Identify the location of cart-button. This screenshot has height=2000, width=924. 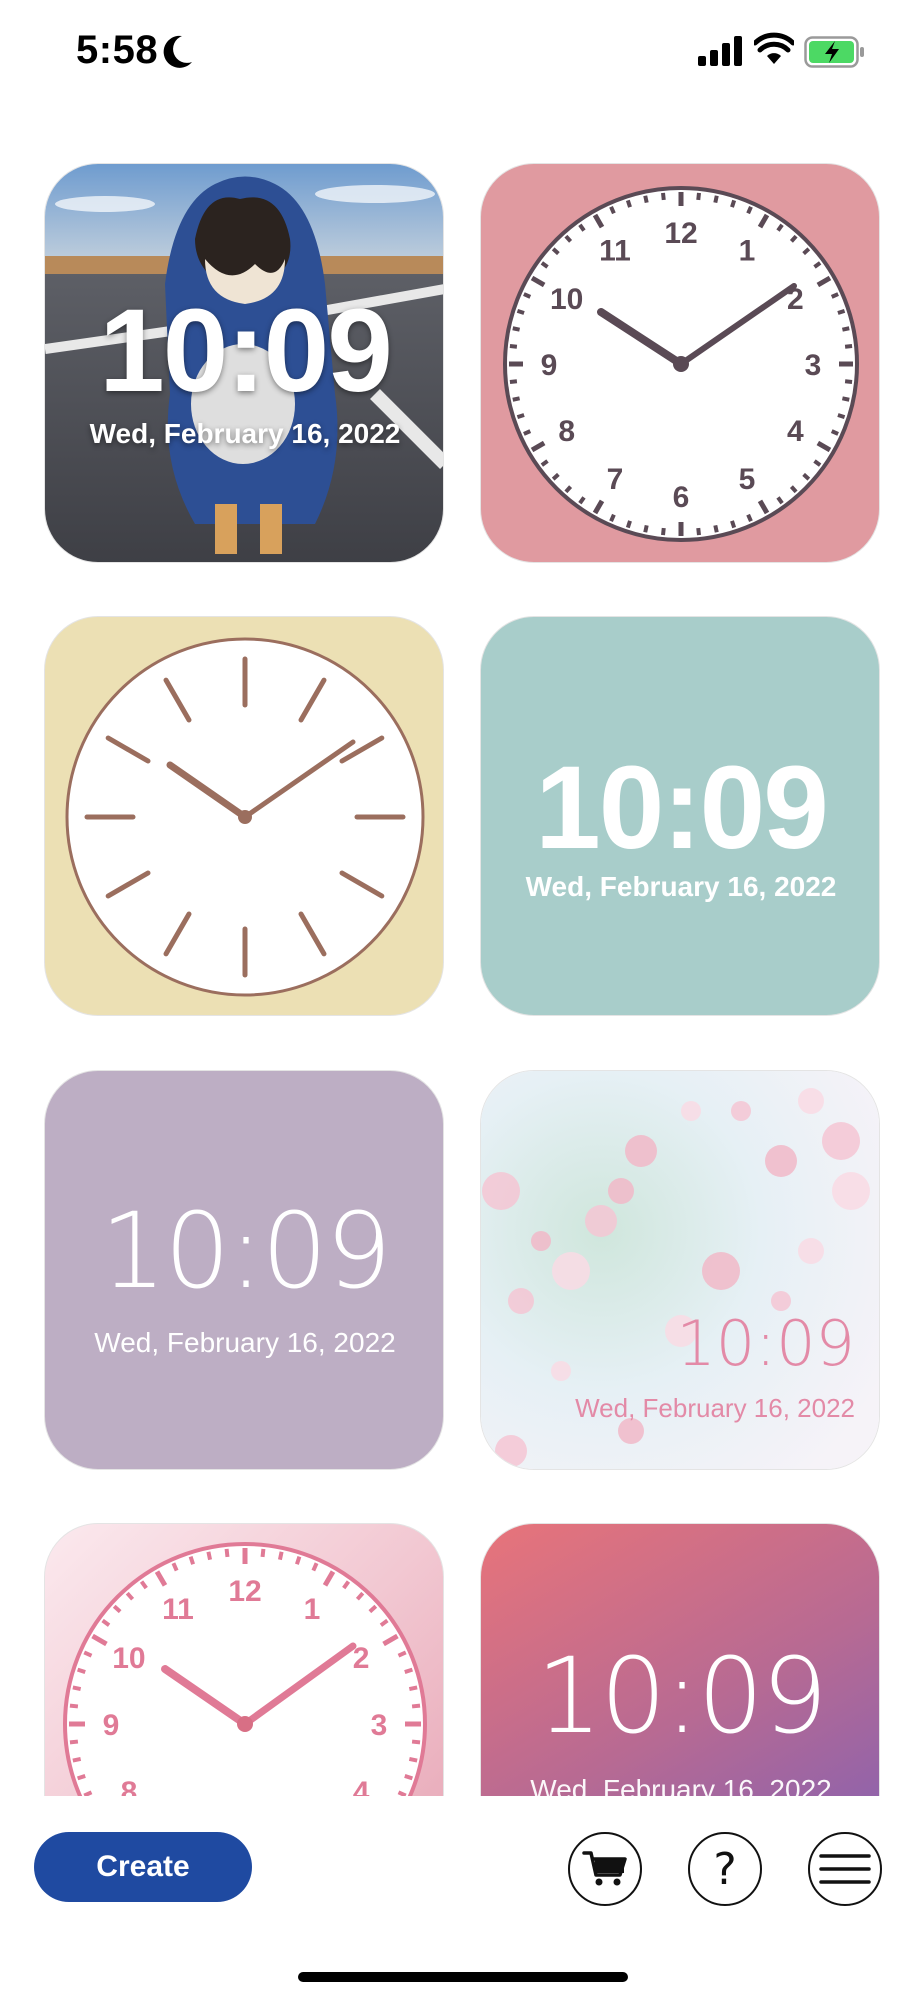
(605, 1869).